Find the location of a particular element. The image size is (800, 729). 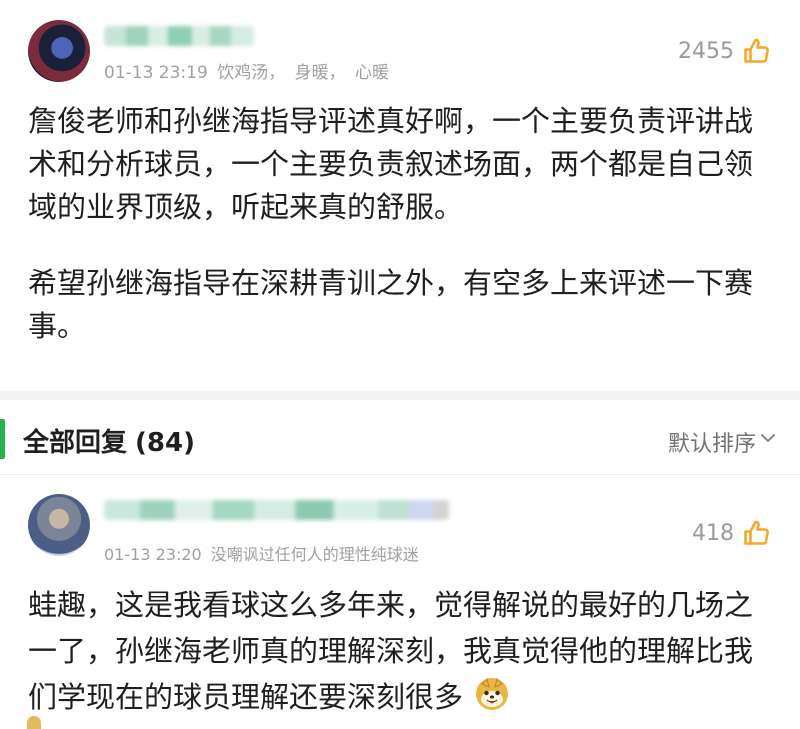

post-tag-3: 心暖 is located at coordinates (372, 73).